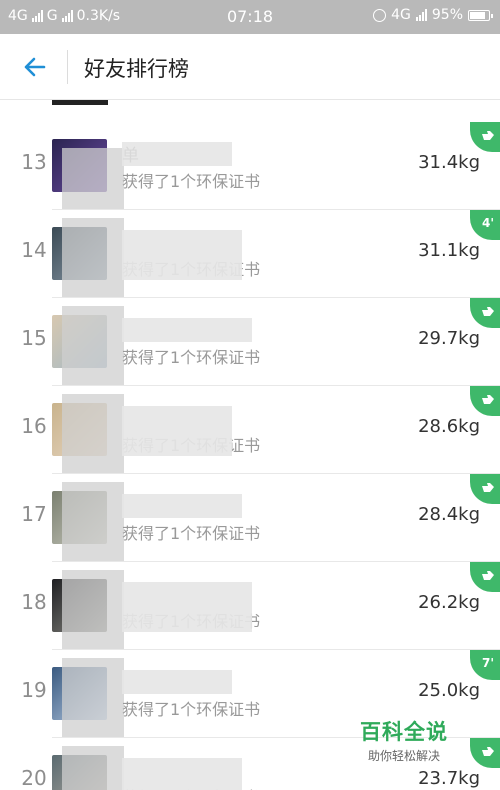  I want to click on back-button, so click(35, 67).